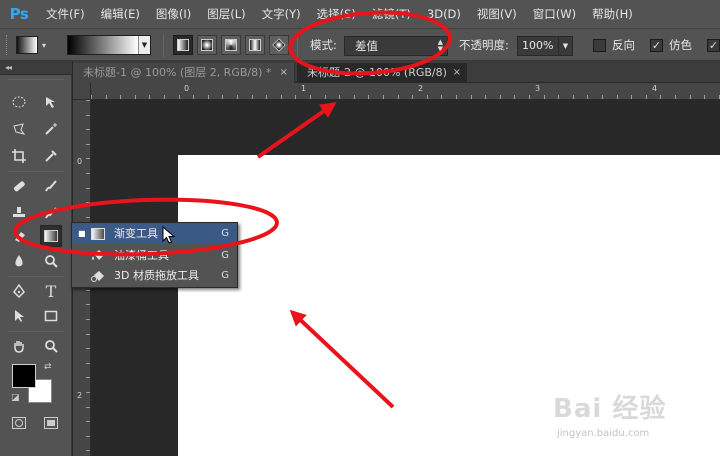 The image size is (720, 456). What do you see at coordinates (36, 265) in the screenshot?
I see `toolbox: T ⇄ ◪` at bounding box center [36, 265].